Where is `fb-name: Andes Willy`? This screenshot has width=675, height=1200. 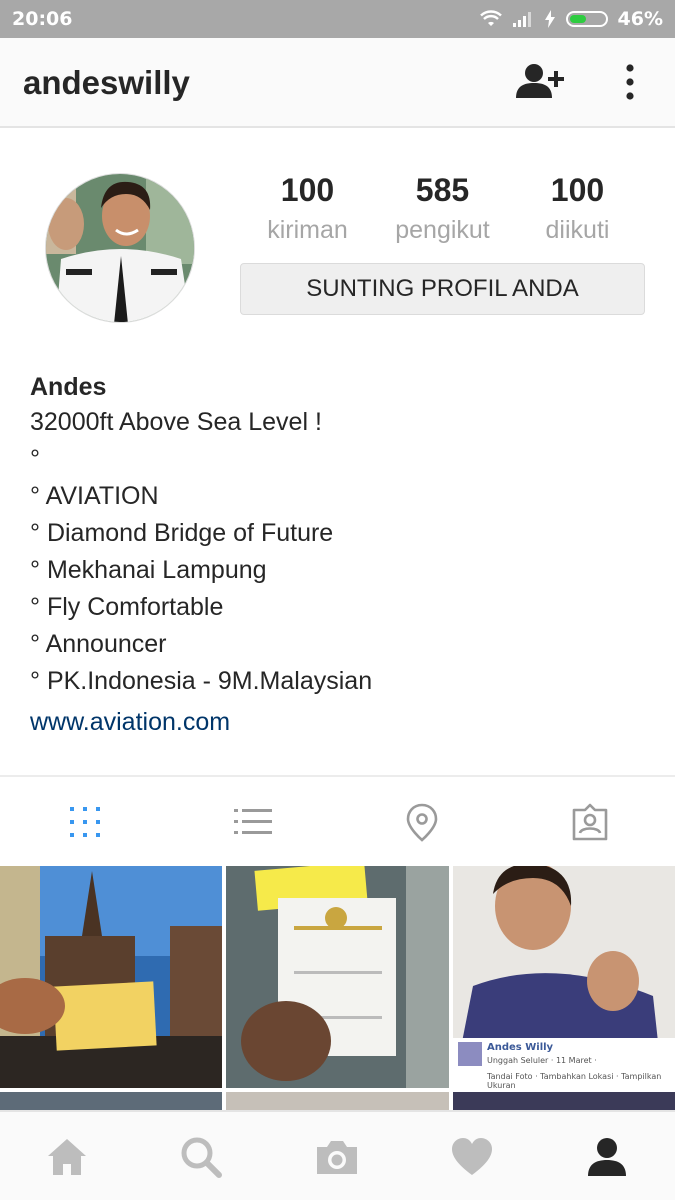
fb-name: Andes Willy is located at coordinates (520, 1047).